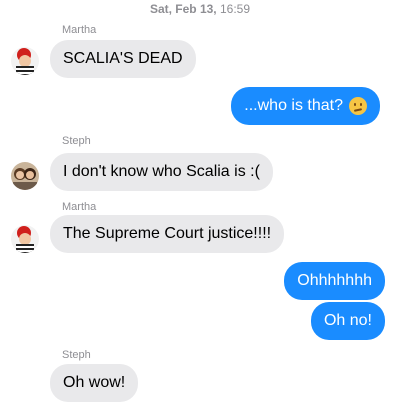 This screenshot has width=400, height=402. I want to click on message-bubble: SCALIA'S DEAD, so click(123, 59).